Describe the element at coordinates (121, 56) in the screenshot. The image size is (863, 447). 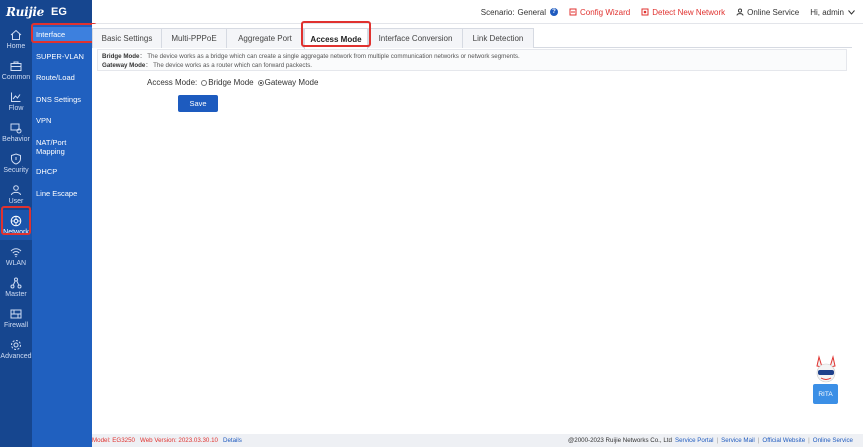
I see `bridge-mode-title: Bridge Mode` at that location.